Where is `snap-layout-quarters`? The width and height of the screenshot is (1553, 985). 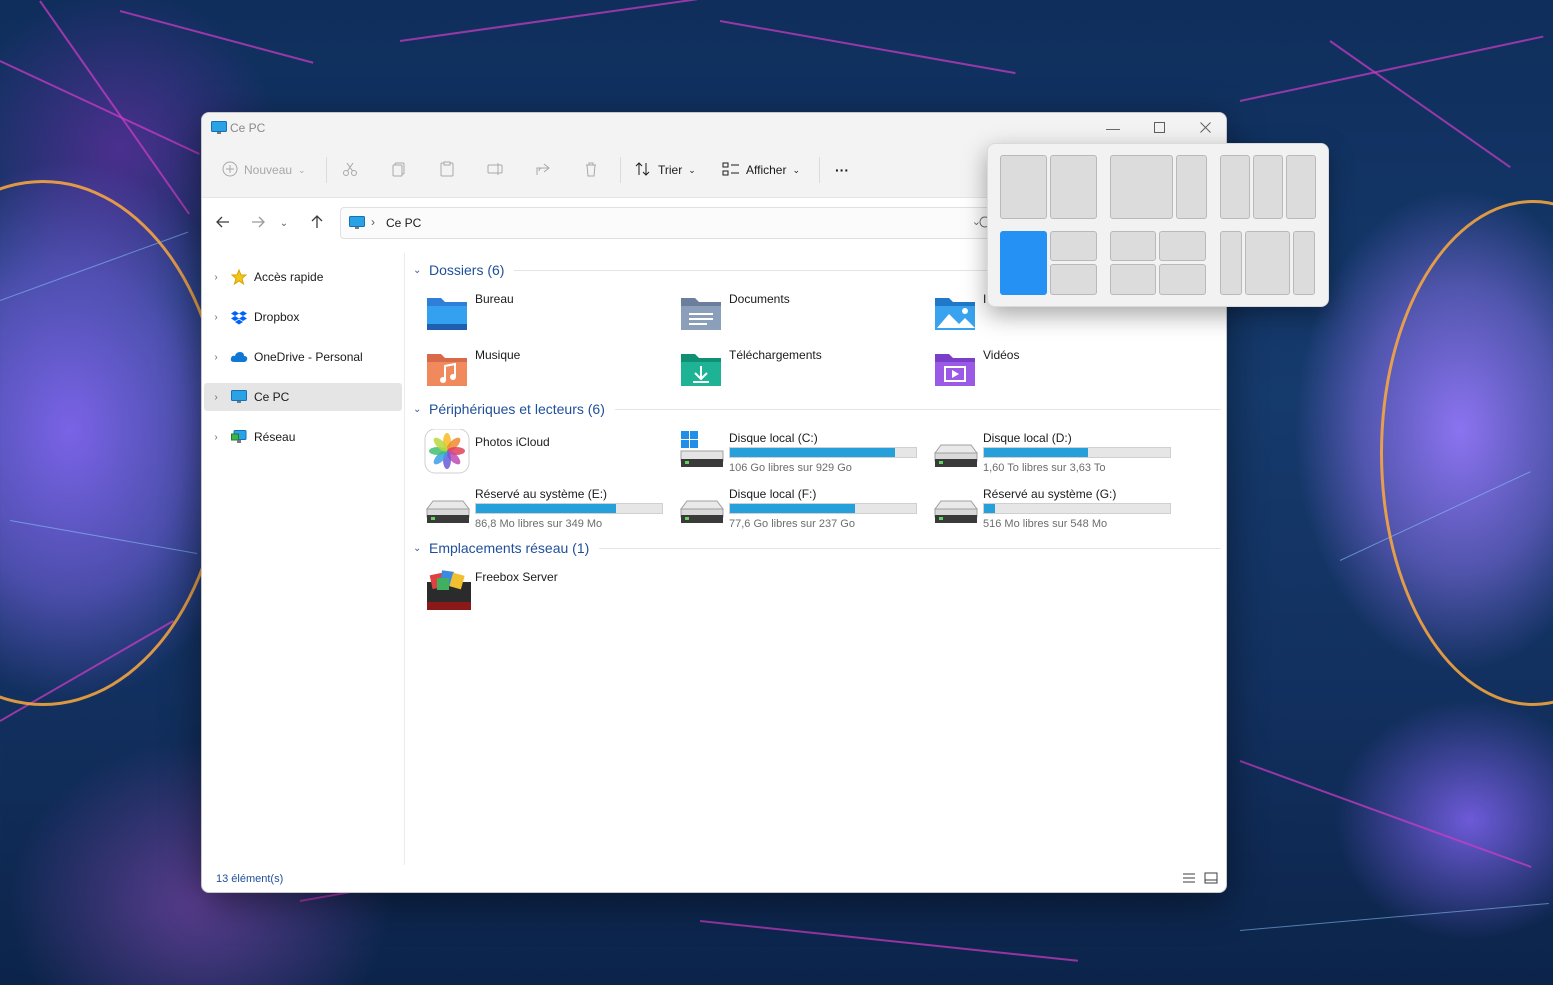 snap-layout-quarters is located at coordinates (1158, 263).